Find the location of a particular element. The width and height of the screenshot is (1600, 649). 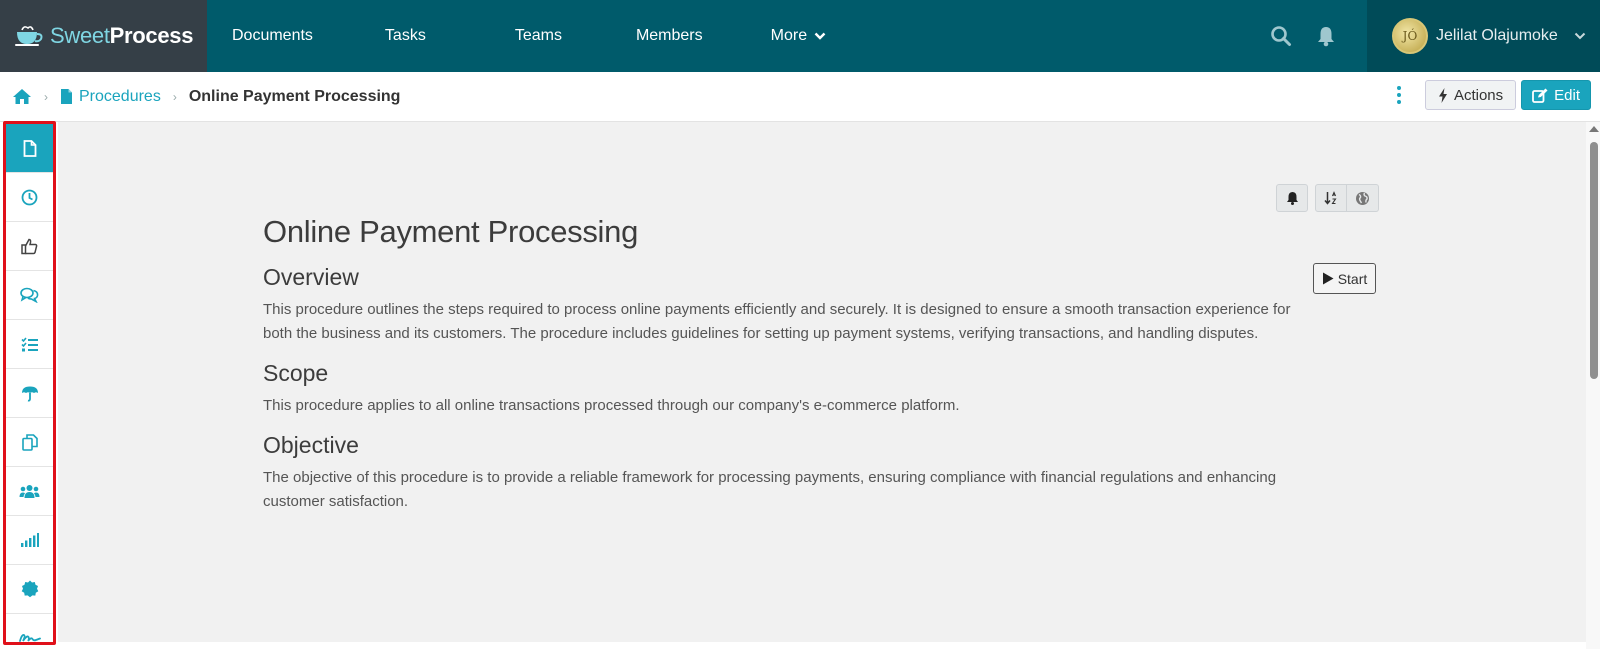

actions-button: Actions is located at coordinates (1470, 95).